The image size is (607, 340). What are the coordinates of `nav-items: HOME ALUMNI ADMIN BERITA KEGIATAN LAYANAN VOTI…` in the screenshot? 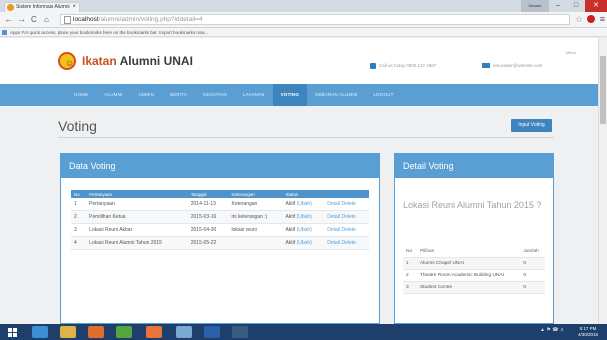 It's located at (234, 95).